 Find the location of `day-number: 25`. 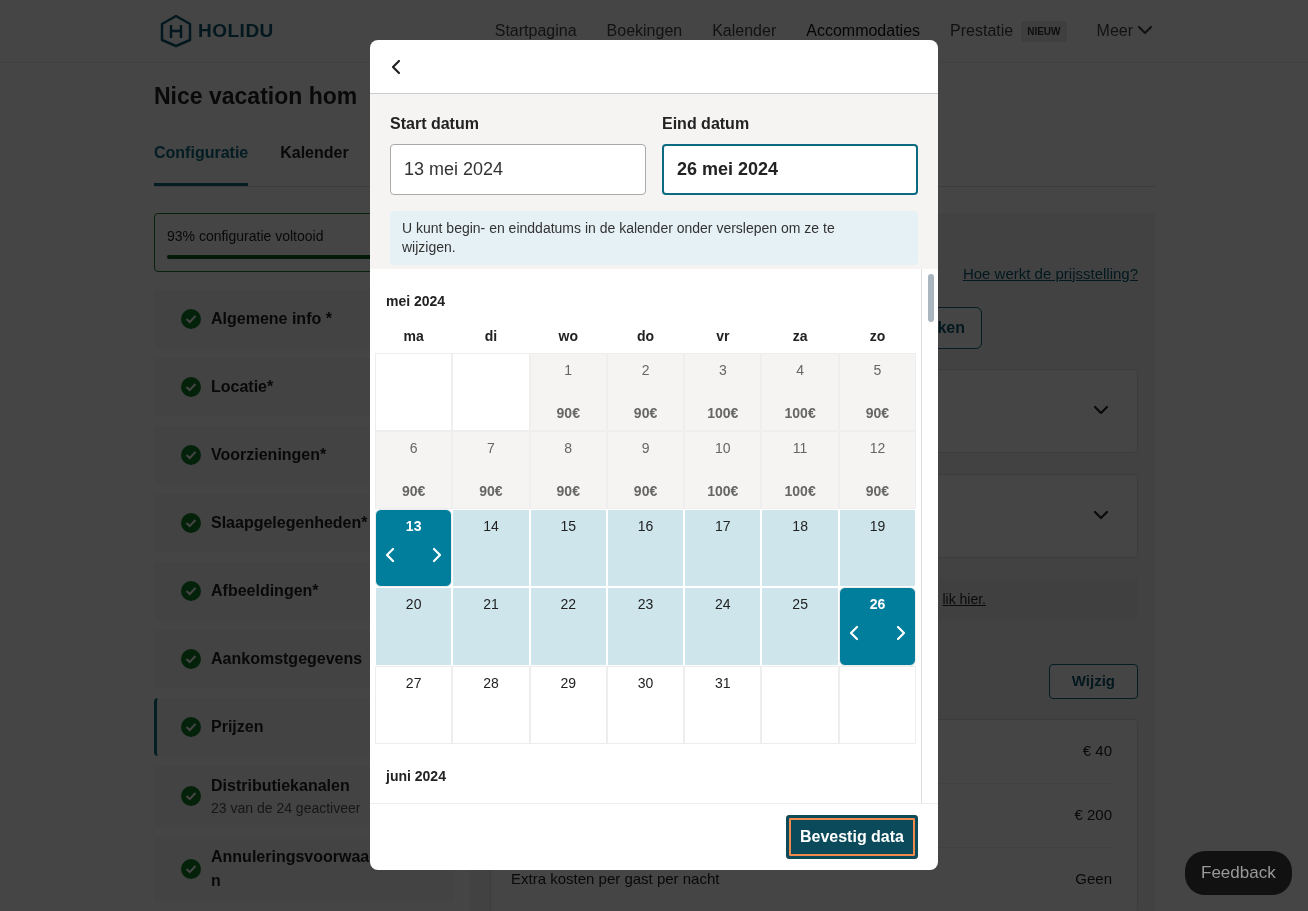

day-number: 25 is located at coordinates (800, 605).